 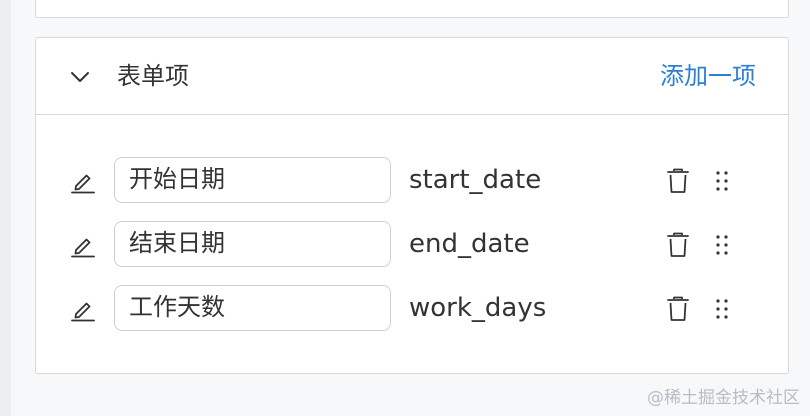 What do you see at coordinates (478, 308) in the screenshot?
I see `field-key: work_days` at bounding box center [478, 308].